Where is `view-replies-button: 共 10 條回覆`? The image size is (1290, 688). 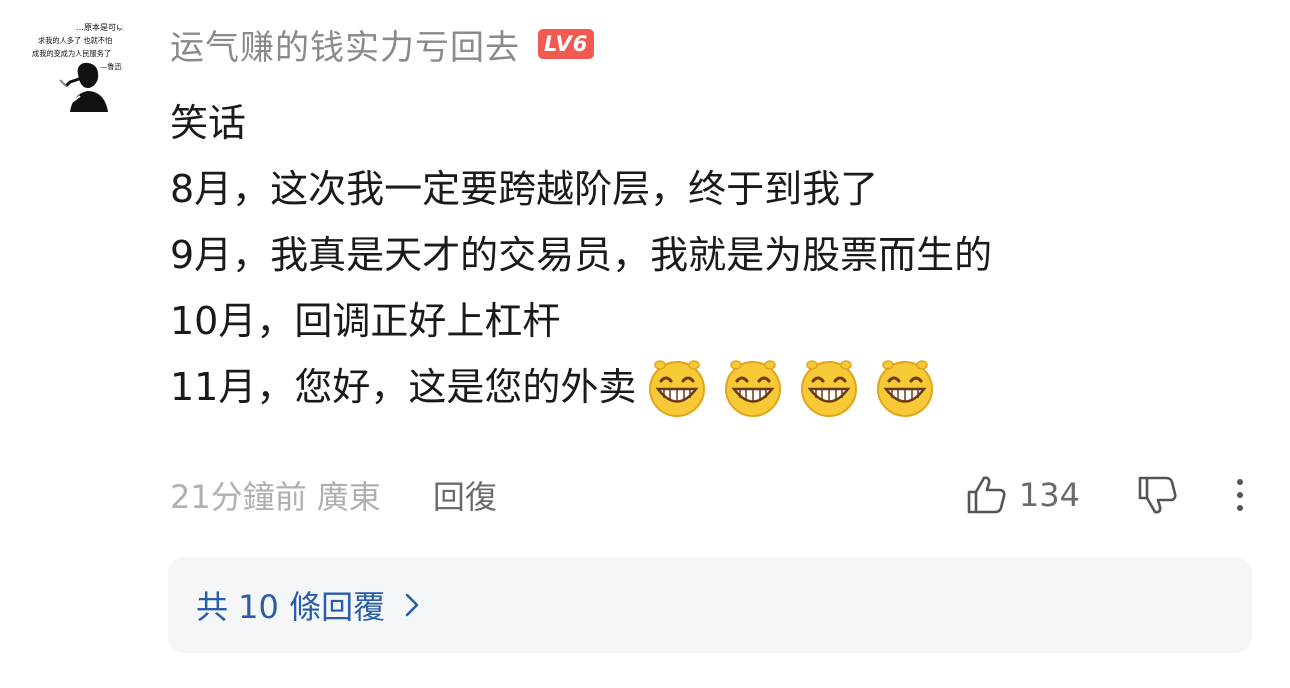
view-replies-button: 共 10 條回覆 is located at coordinates (710, 605).